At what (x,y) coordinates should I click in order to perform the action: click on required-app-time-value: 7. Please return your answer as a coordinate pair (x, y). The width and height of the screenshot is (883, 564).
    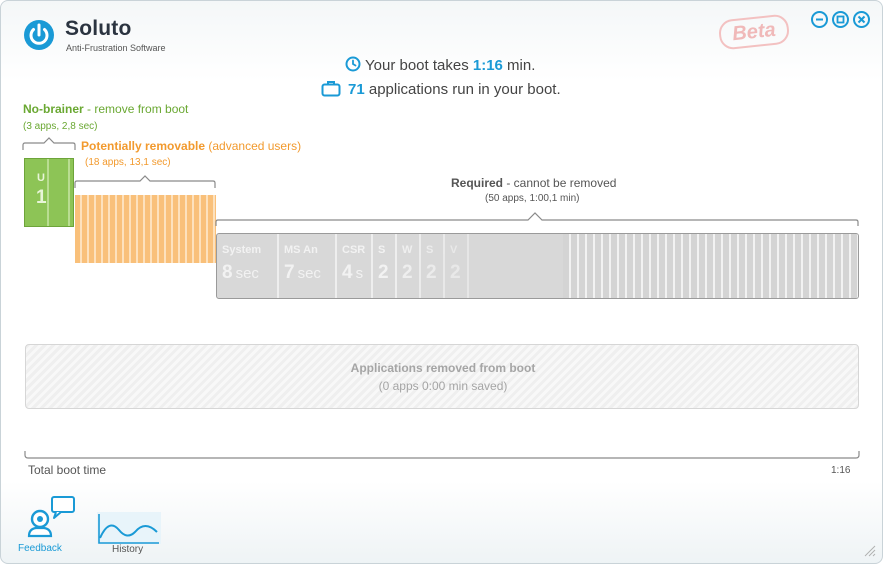
    Looking at the image, I should click on (289, 272).